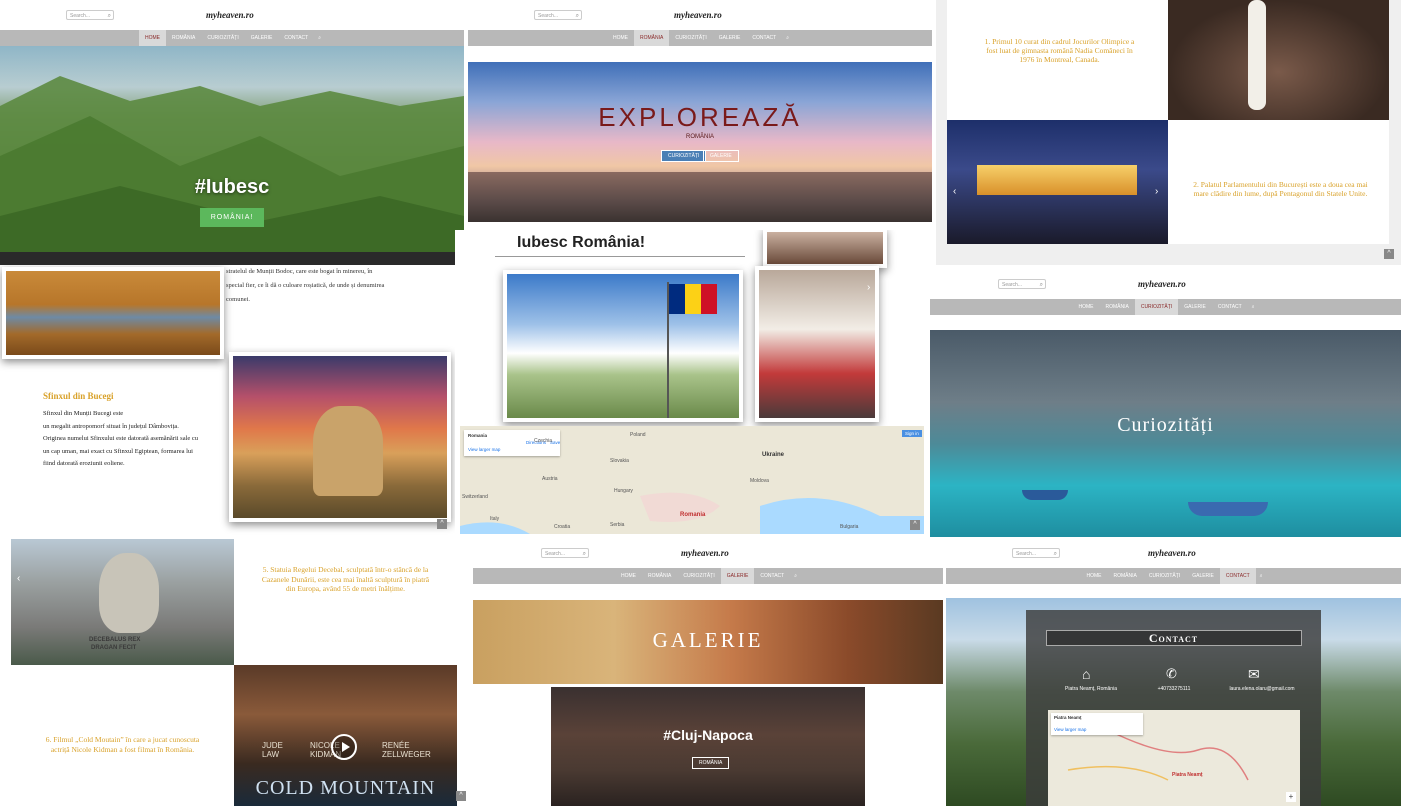 The image size is (1401, 806). What do you see at coordinates (711, 763) in the screenshot?
I see `cluj-button: ROMÂNIA` at bounding box center [711, 763].